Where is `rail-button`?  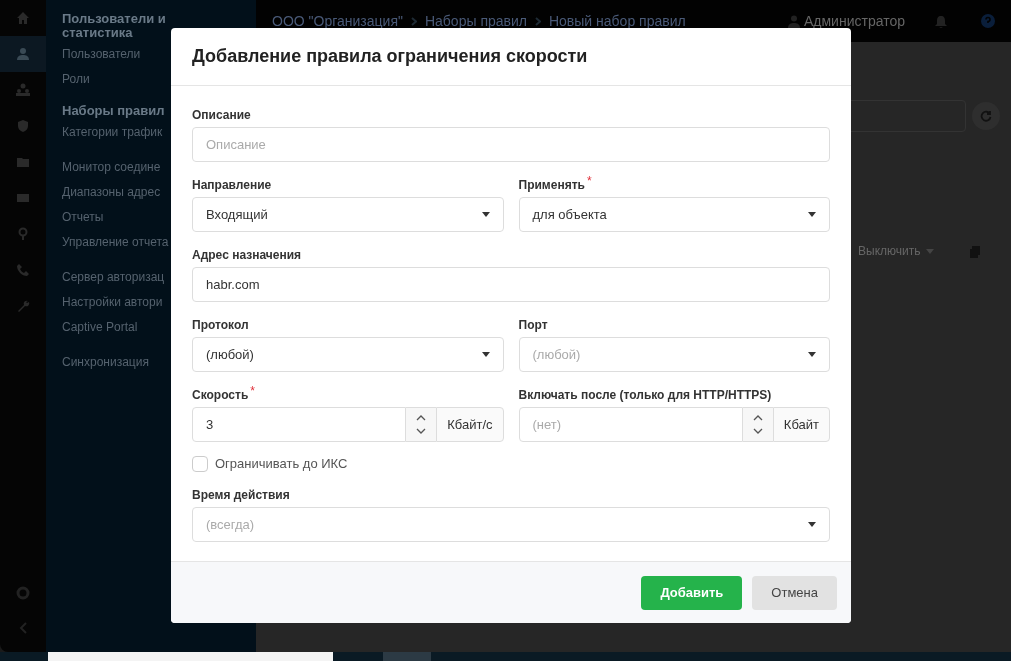
rail-button is located at coordinates (23, 54).